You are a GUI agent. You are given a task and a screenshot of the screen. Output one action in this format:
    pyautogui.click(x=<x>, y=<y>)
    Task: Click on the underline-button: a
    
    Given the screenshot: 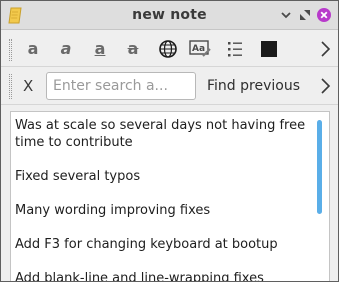 What is the action you would take?
    pyautogui.click(x=100, y=49)
    